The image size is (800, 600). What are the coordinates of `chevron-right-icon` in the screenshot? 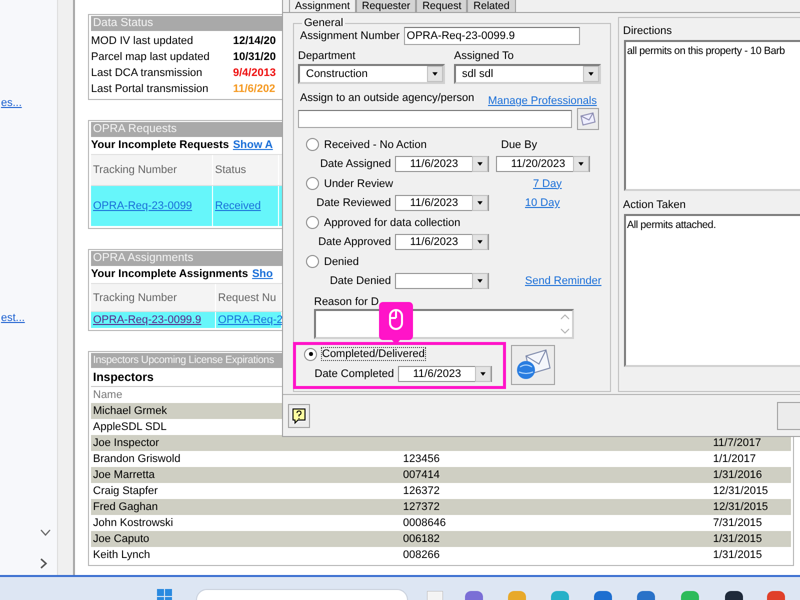 It's located at (44, 563).